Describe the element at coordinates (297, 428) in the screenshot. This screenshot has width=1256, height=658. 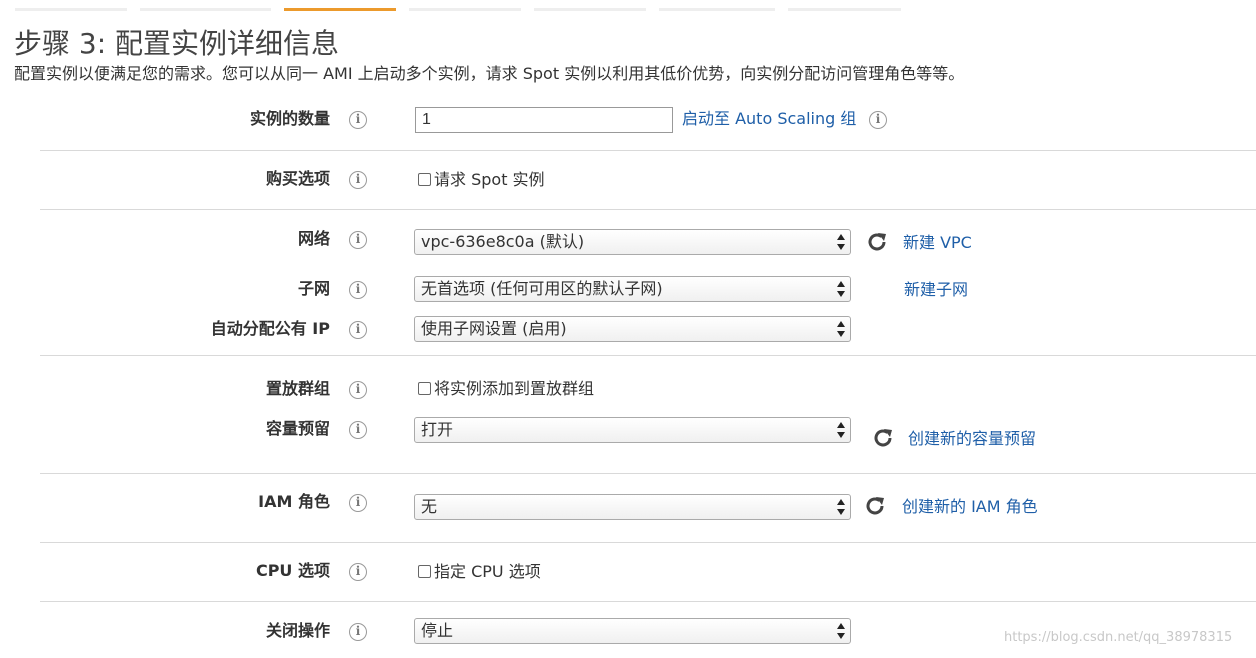
I see `capacity-reservation-label: 容量预留` at that location.